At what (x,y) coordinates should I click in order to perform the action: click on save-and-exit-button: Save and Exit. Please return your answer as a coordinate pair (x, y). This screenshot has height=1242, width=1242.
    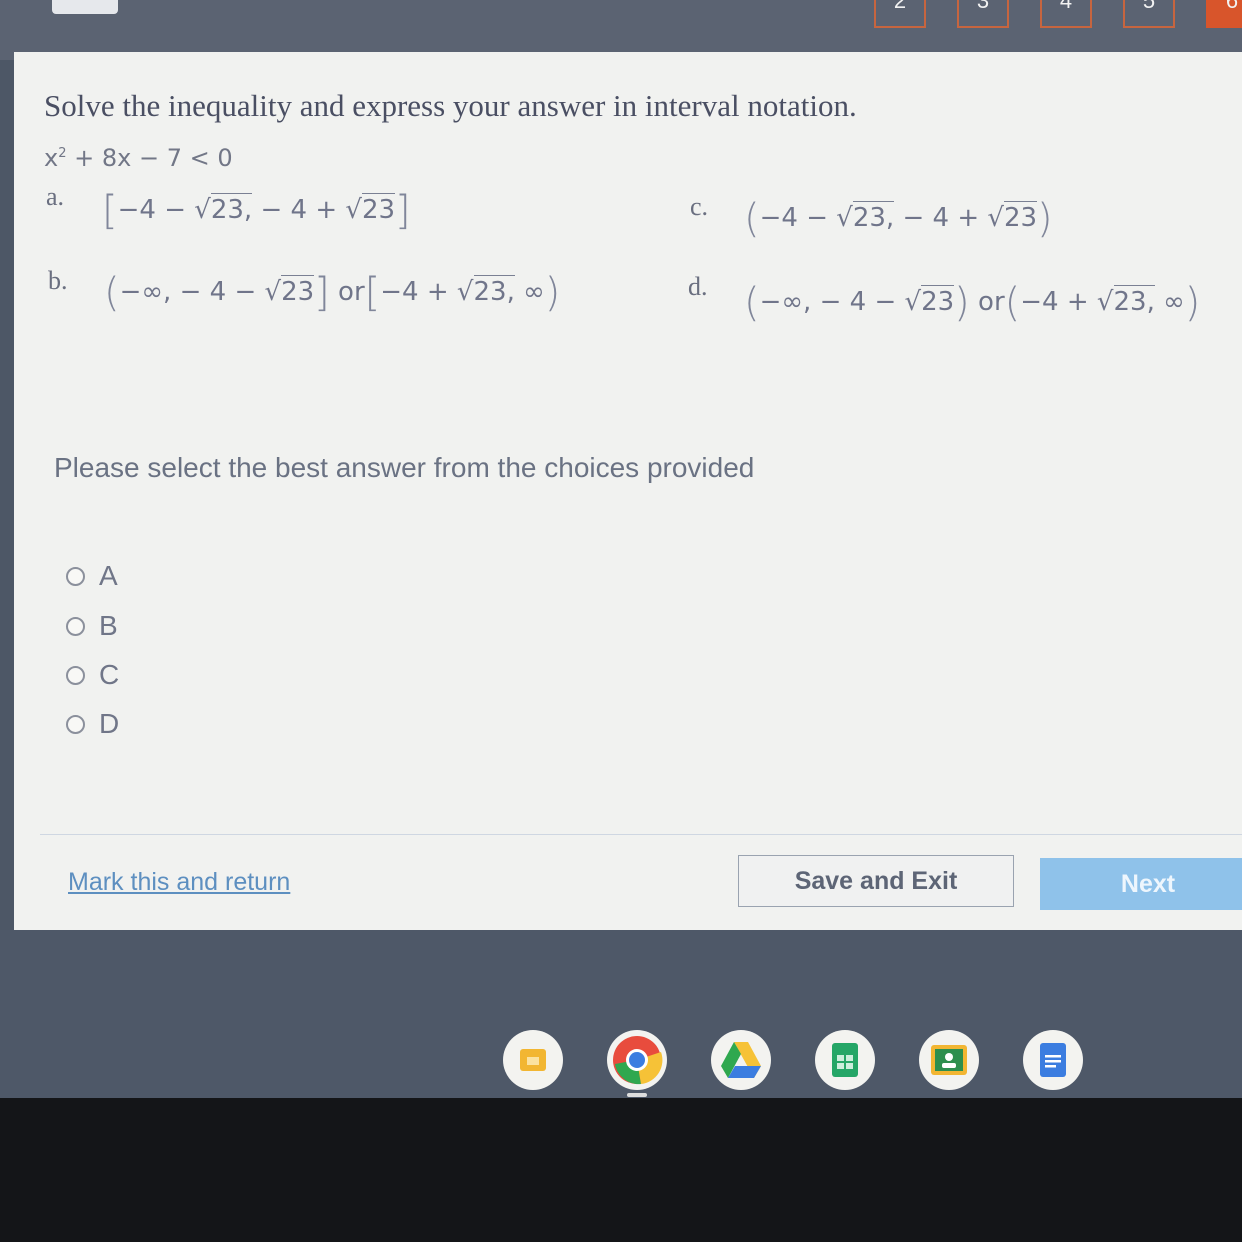
    Looking at the image, I should click on (876, 881).